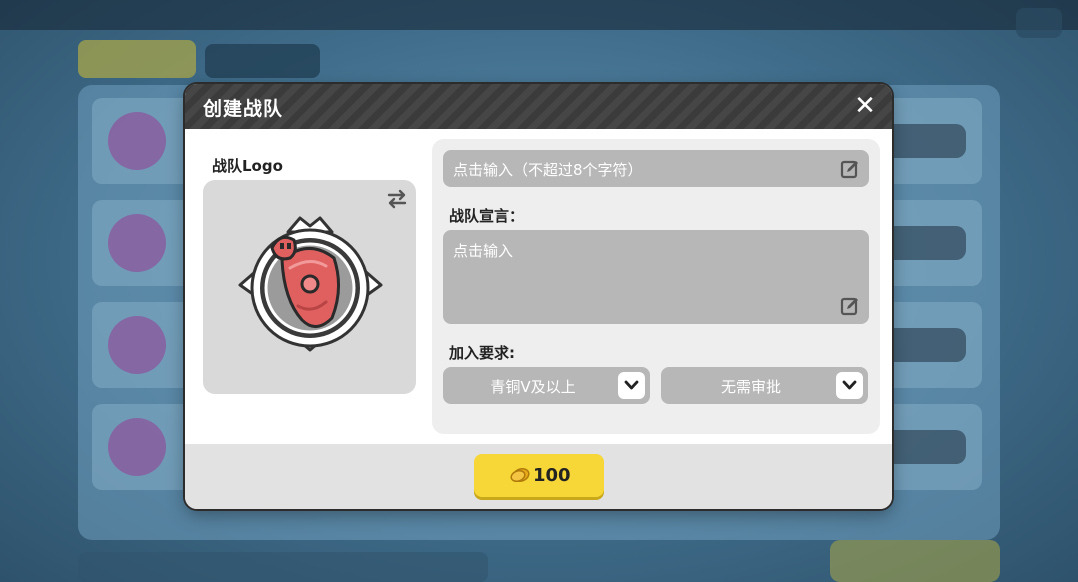 The height and width of the screenshot is (582, 1078). What do you see at coordinates (310, 284) in the screenshot?
I see `team-emblem` at bounding box center [310, 284].